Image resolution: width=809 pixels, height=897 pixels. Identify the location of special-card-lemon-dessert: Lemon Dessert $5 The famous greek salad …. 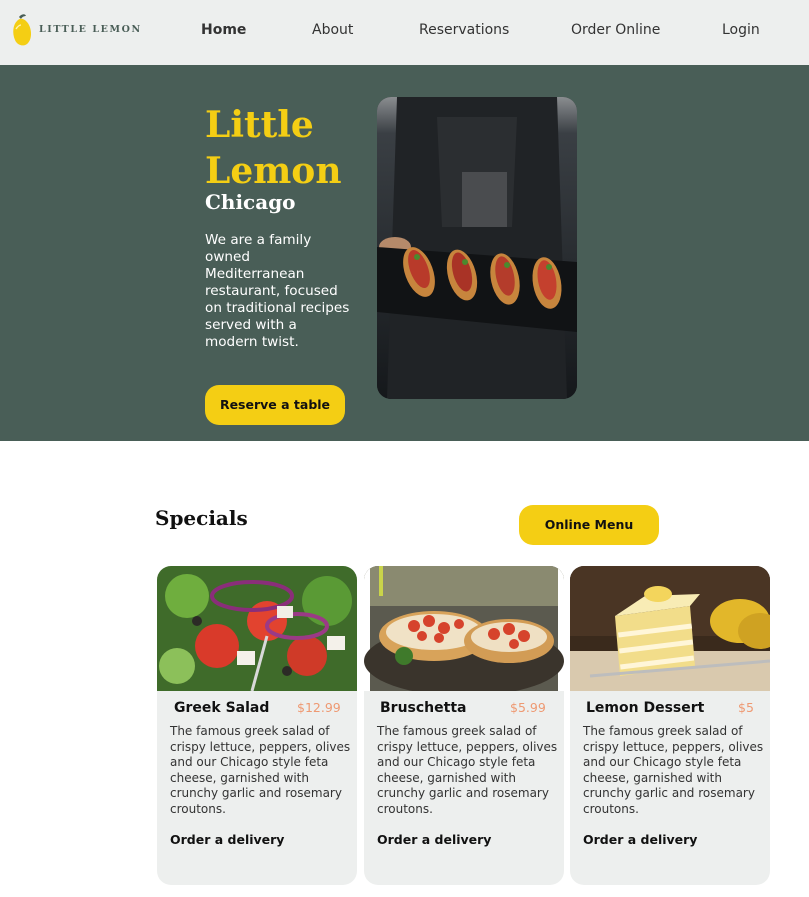
(670, 725).